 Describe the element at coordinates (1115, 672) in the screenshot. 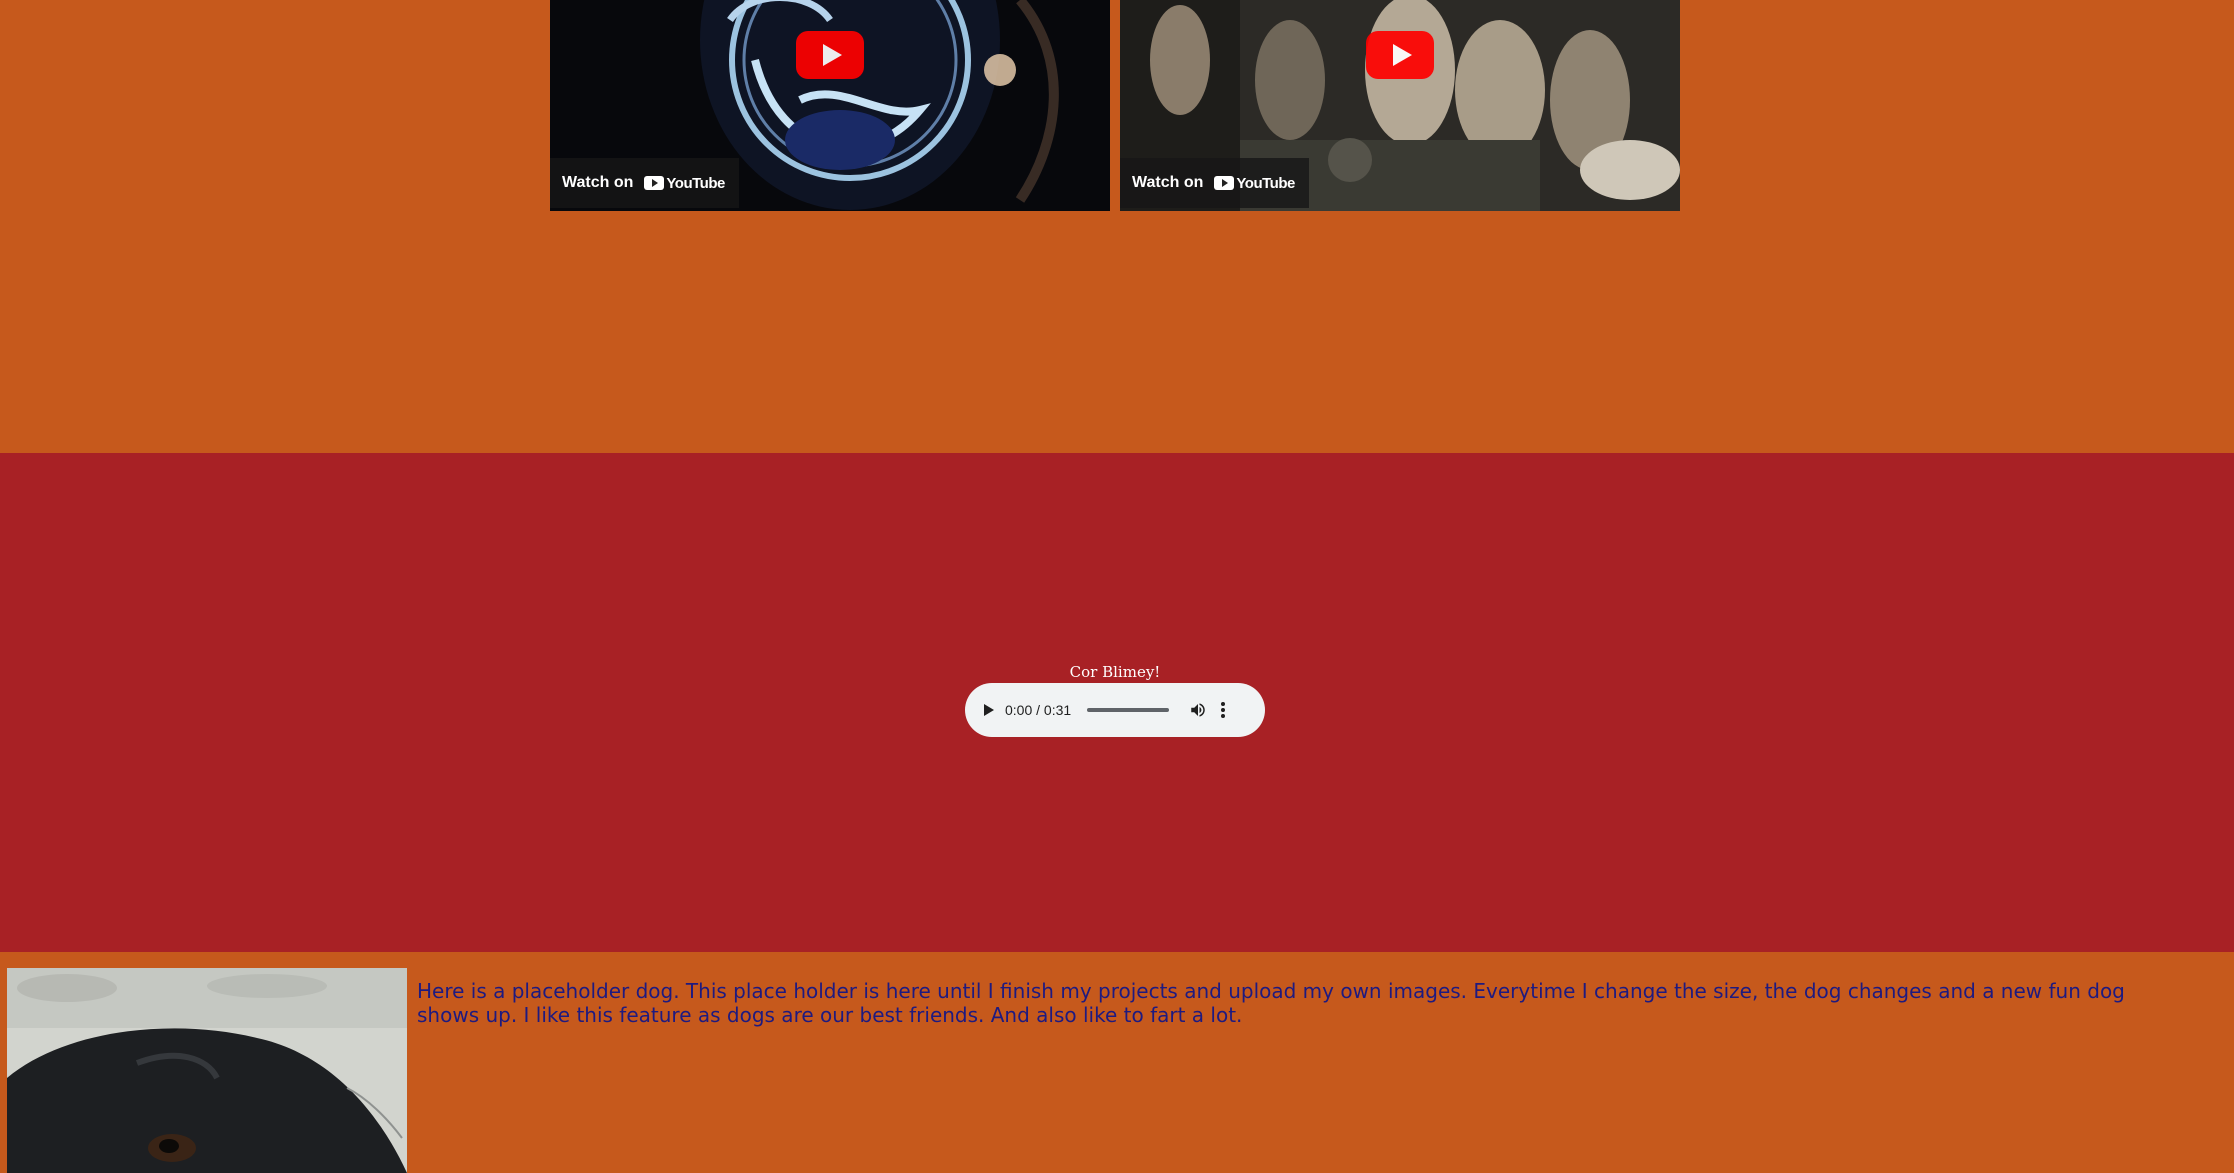

I see `audio-title: Cor Blimey!` at that location.